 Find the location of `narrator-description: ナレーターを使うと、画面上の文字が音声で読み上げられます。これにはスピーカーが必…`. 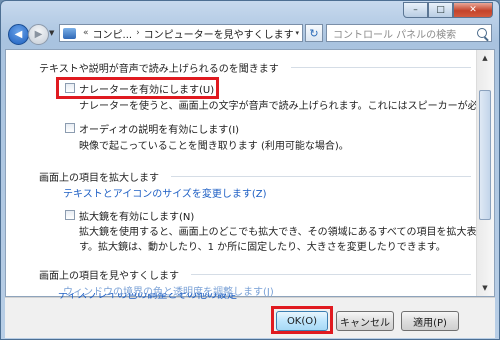

narrator-description: ナレーターを使うと、画面上の文字が音声で読み上げられます。これにはスピーカーが必… is located at coordinates (287, 106).